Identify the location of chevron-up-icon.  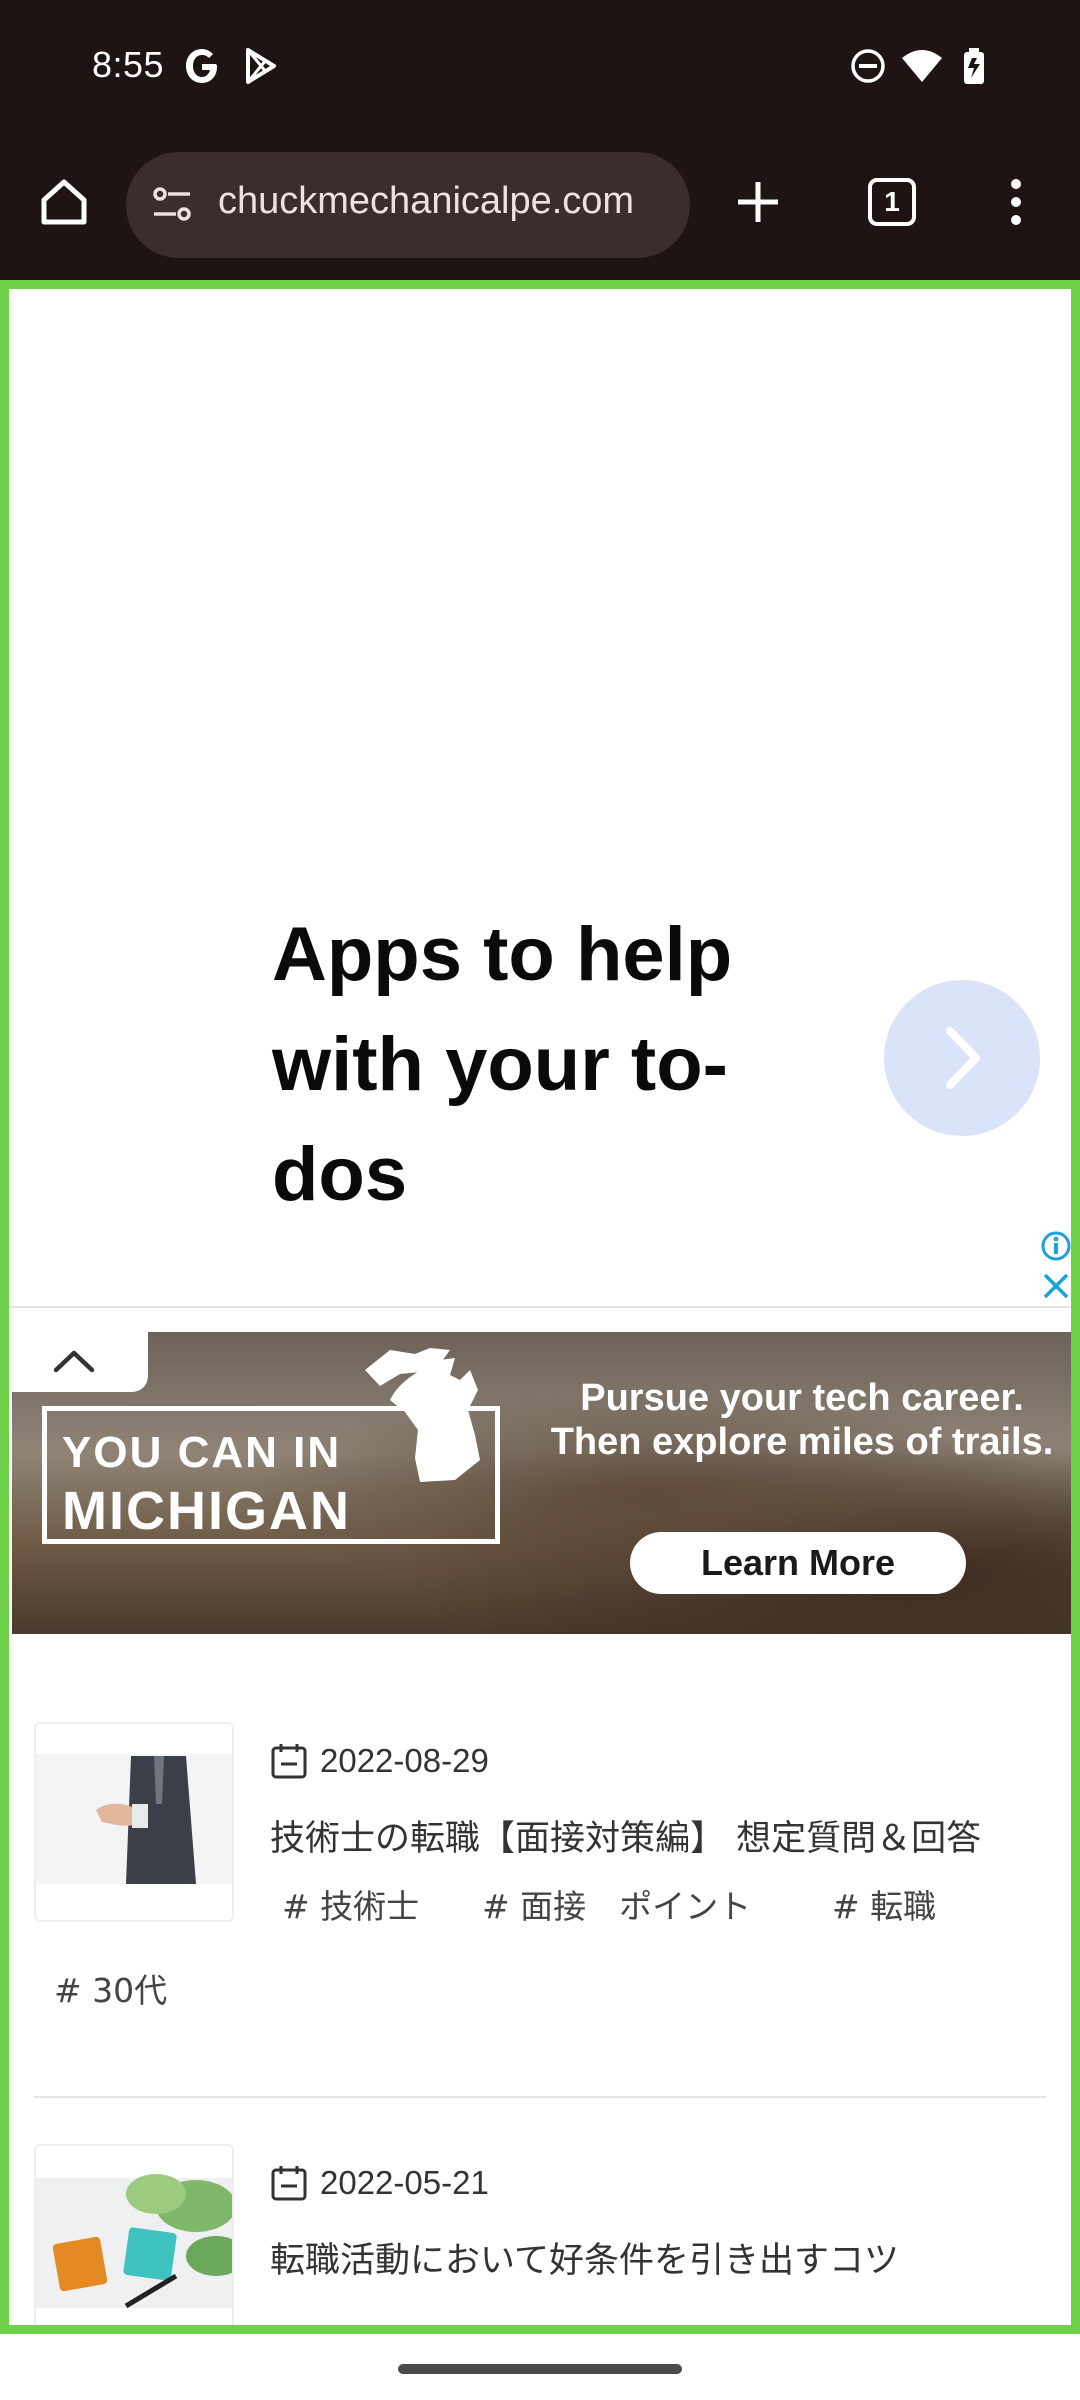
(74, 1361).